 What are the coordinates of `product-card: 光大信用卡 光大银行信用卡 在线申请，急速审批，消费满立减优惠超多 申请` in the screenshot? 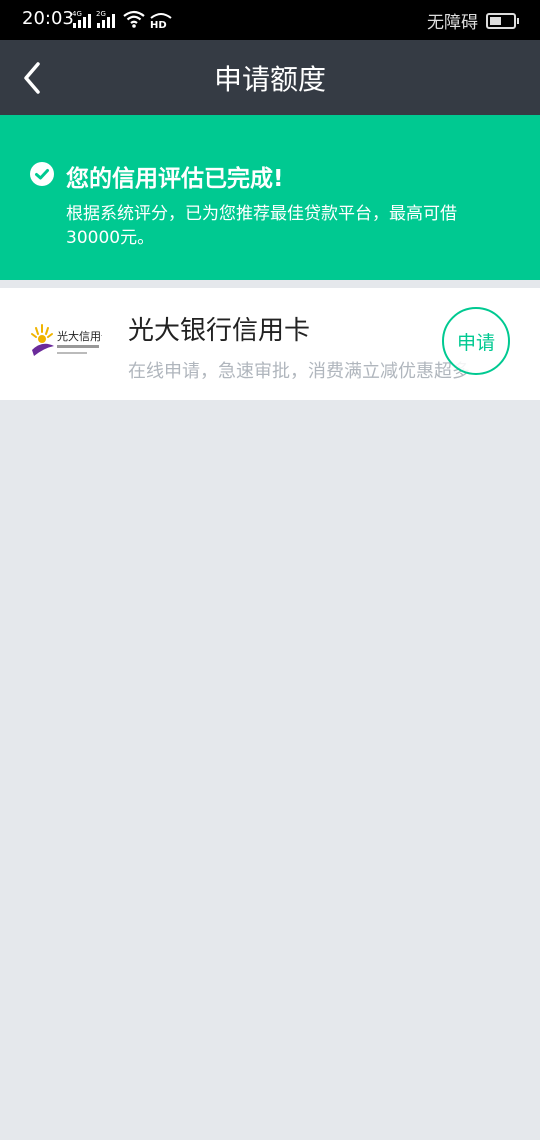 It's located at (270, 344).